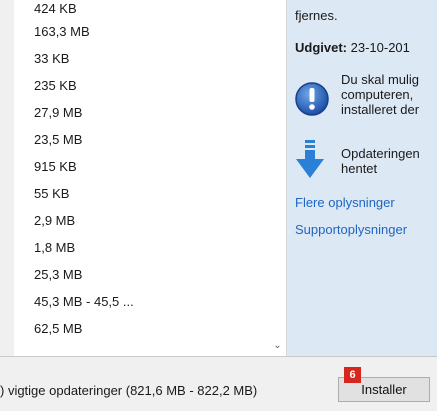 The height and width of the screenshot is (411, 437). I want to click on update-size-item: 2,9 MB, so click(150, 220).